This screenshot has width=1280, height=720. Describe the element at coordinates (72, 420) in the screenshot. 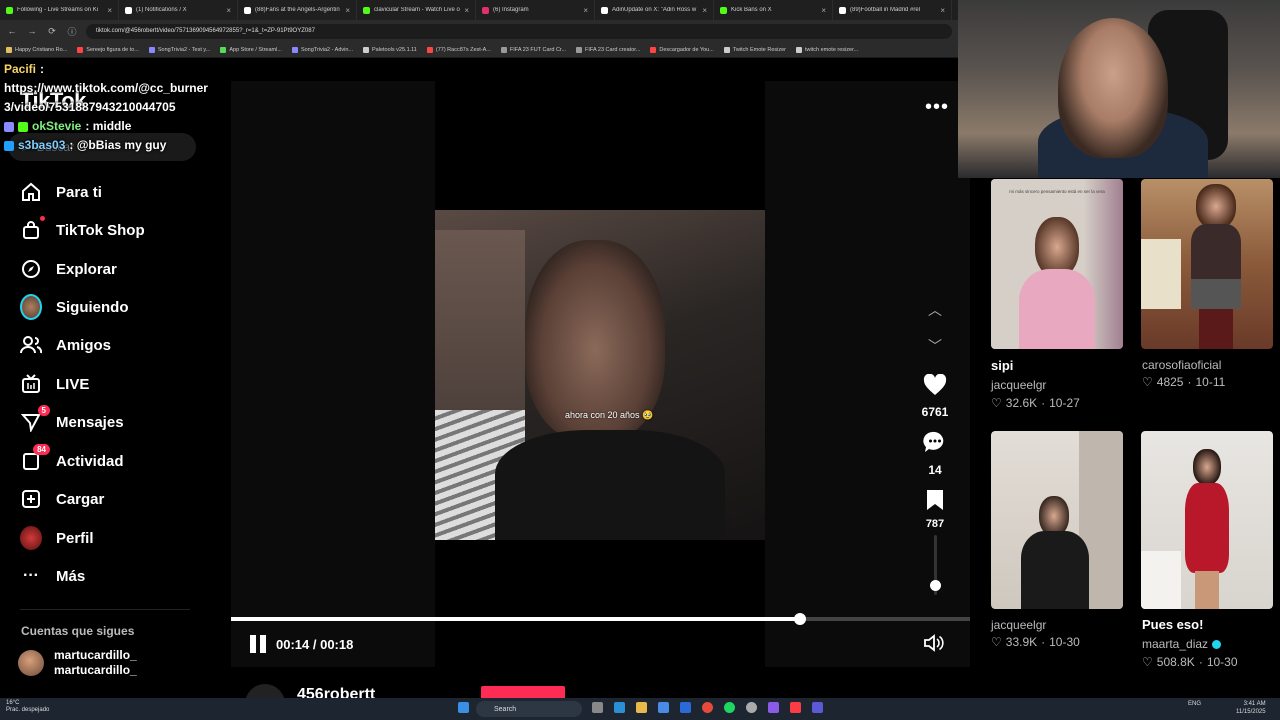

I see `nav-item-mensajes: 5 Mensajes` at that location.